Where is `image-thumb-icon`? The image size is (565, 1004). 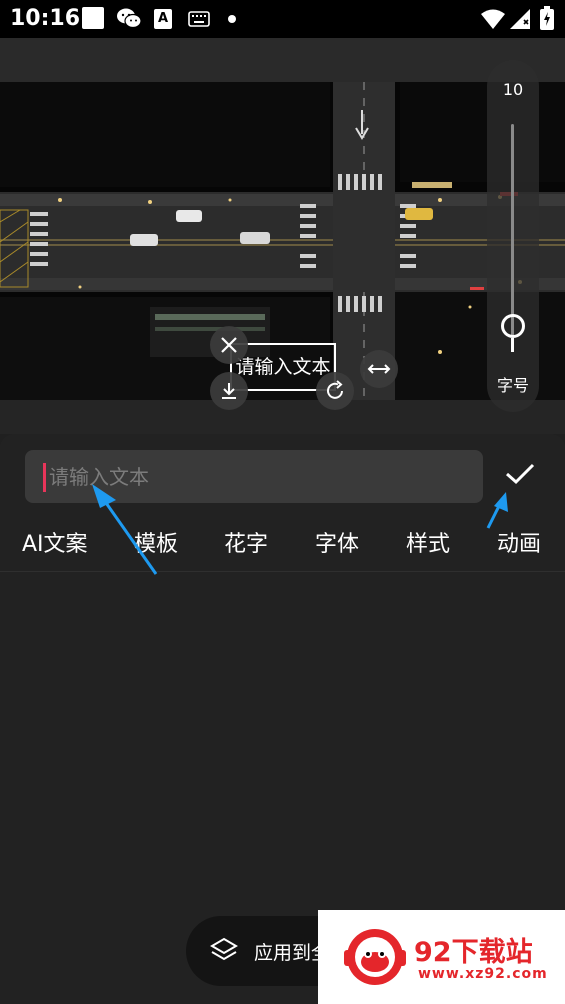 image-thumb-icon is located at coordinates (93, 18).